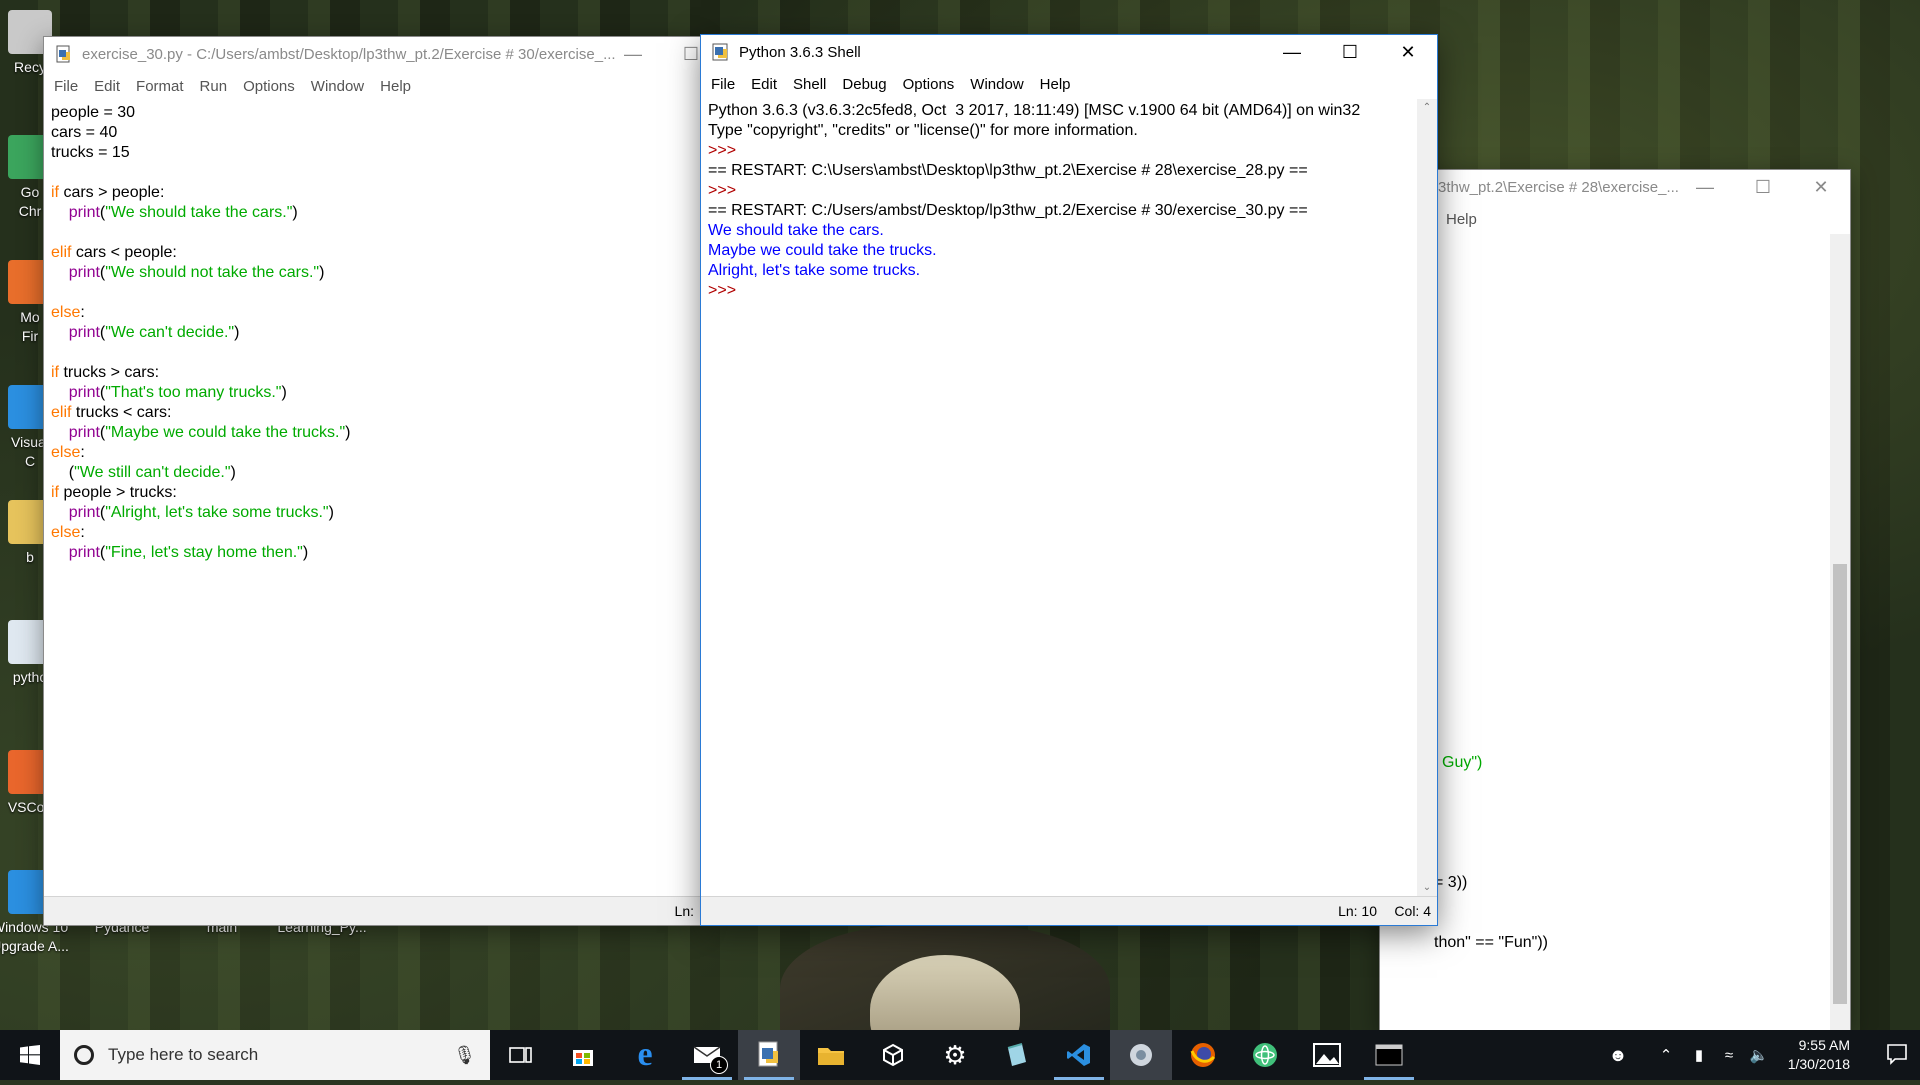 The image size is (1920, 1085). What do you see at coordinates (1141, 1055) in the screenshot?
I see `unknown-app-button` at bounding box center [1141, 1055].